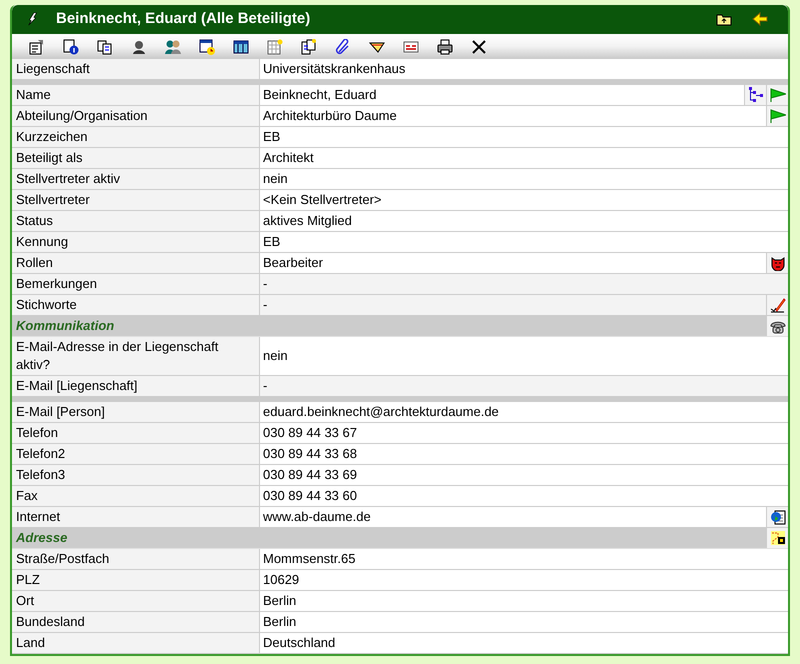 Image resolution: width=800 pixels, height=664 pixels. Describe the element at coordinates (136, 95) in the screenshot. I see `field-label: Name` at that location.